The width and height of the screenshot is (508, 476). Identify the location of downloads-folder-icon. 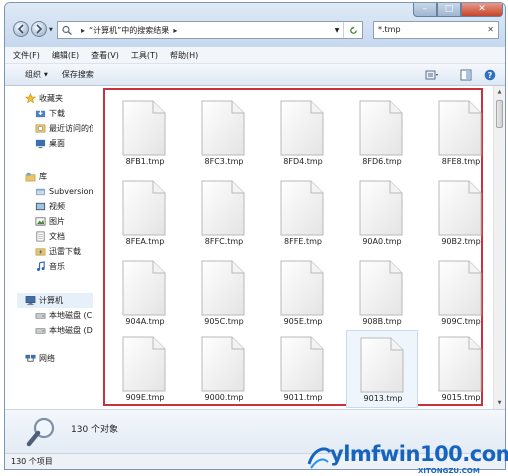
(40, 113).